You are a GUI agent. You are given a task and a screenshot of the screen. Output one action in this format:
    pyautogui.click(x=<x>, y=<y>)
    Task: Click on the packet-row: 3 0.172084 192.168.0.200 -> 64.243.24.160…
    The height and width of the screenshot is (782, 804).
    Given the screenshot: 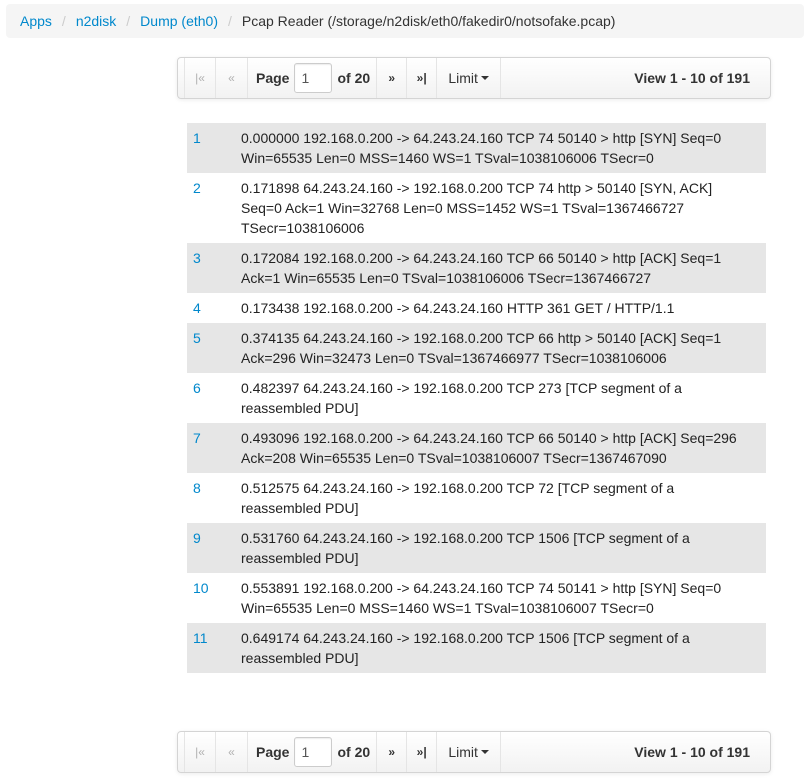 What is the action you would take?
    pyautogui.click(x=476, y=268)
    